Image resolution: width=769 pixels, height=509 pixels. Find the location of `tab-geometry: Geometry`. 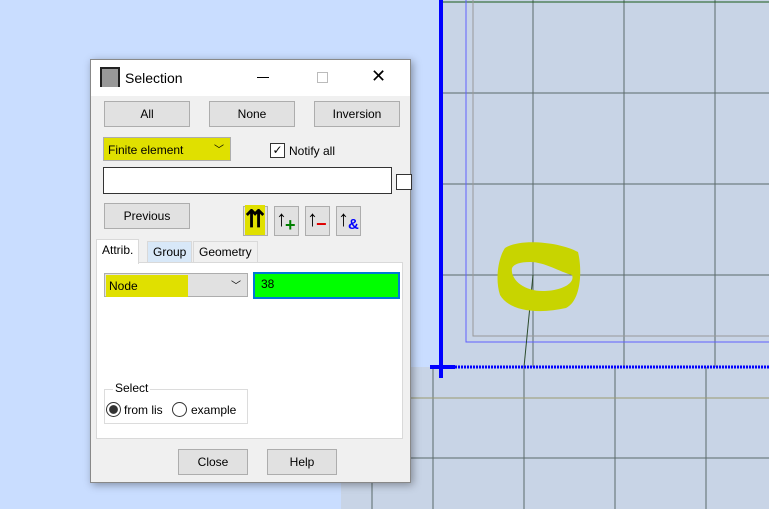

tab-geometry: Geometry is located at coordinates (225, 252).